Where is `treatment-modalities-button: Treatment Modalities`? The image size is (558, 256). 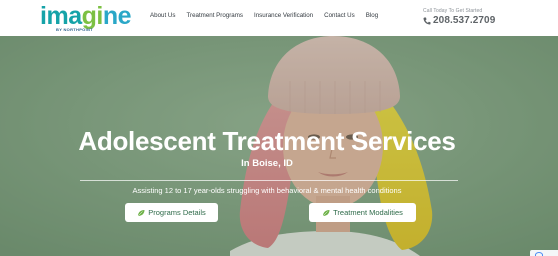 treatment-modalities-button: Treatment Modalities is located at coordinates (362, 212).